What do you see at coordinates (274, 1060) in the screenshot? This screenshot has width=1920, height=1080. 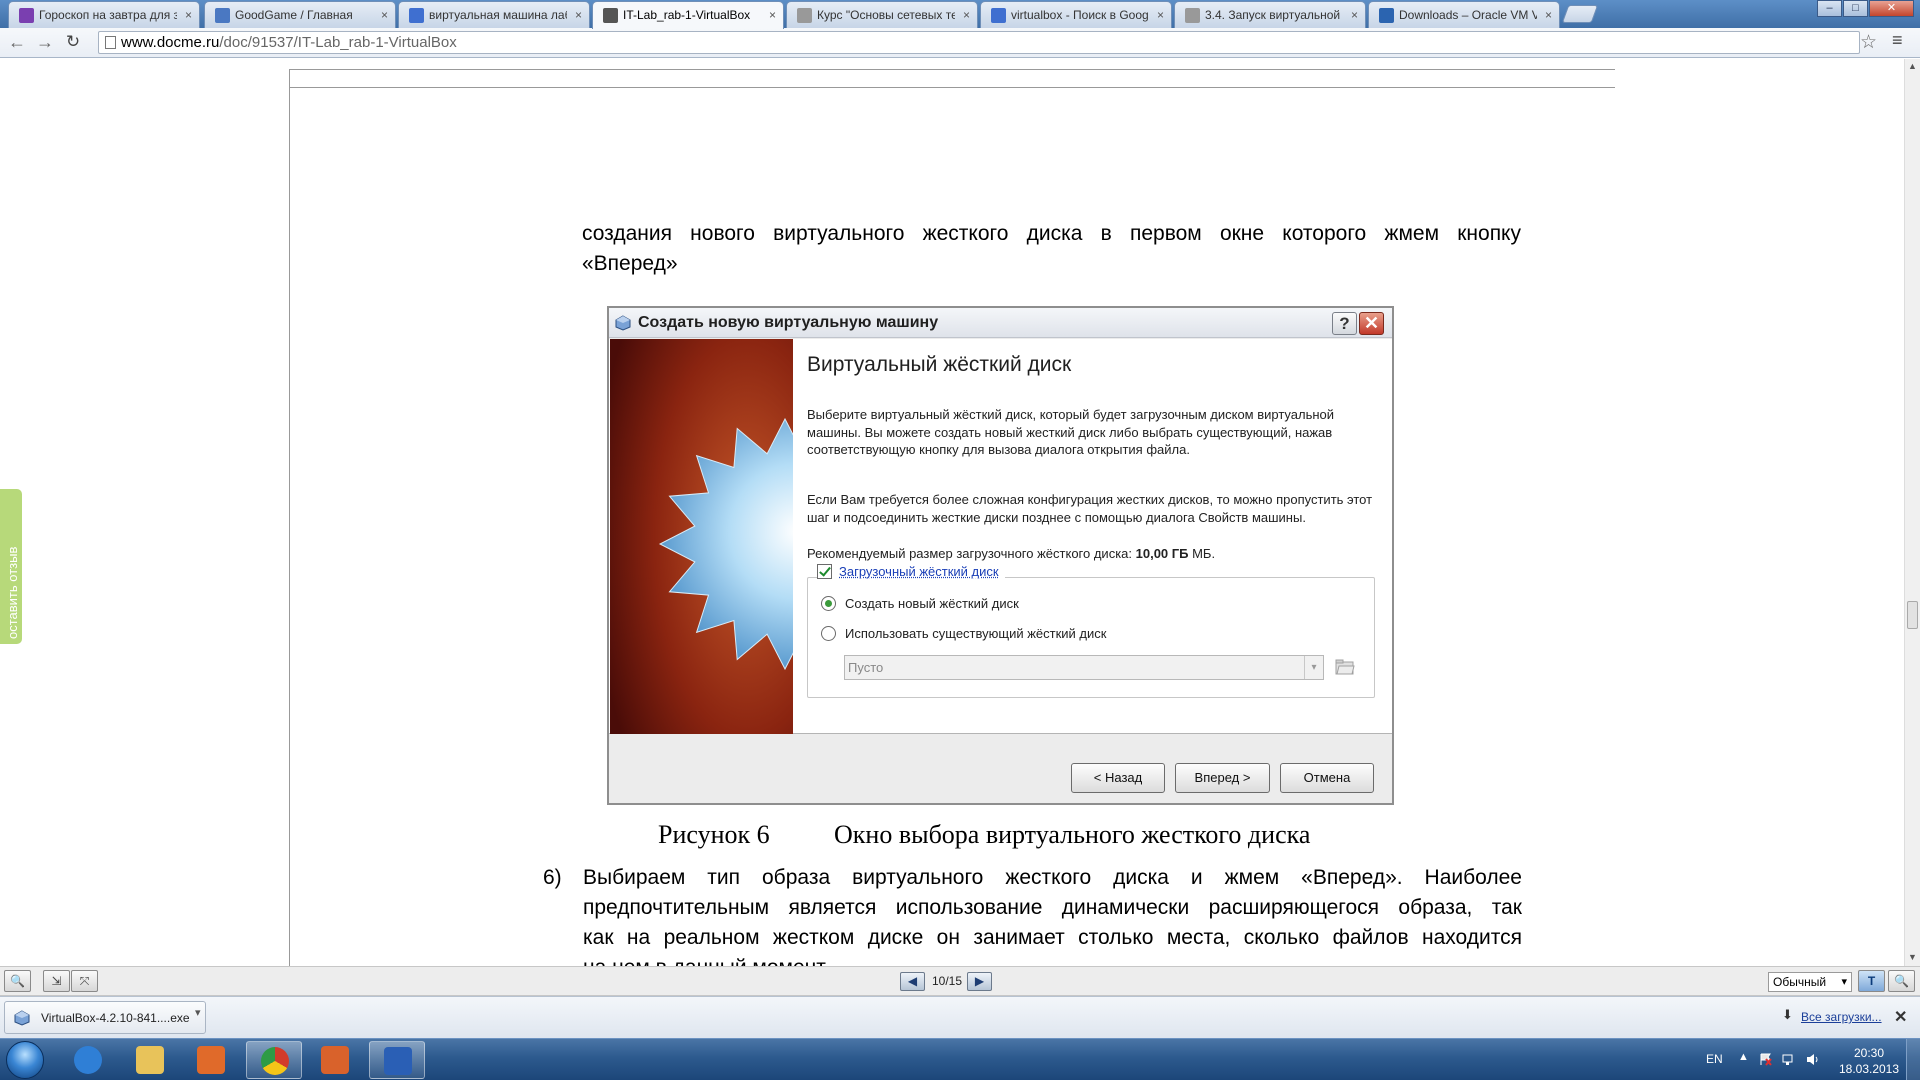 I see `taskbar-app-chrome` at bounding box center [274, 1060].